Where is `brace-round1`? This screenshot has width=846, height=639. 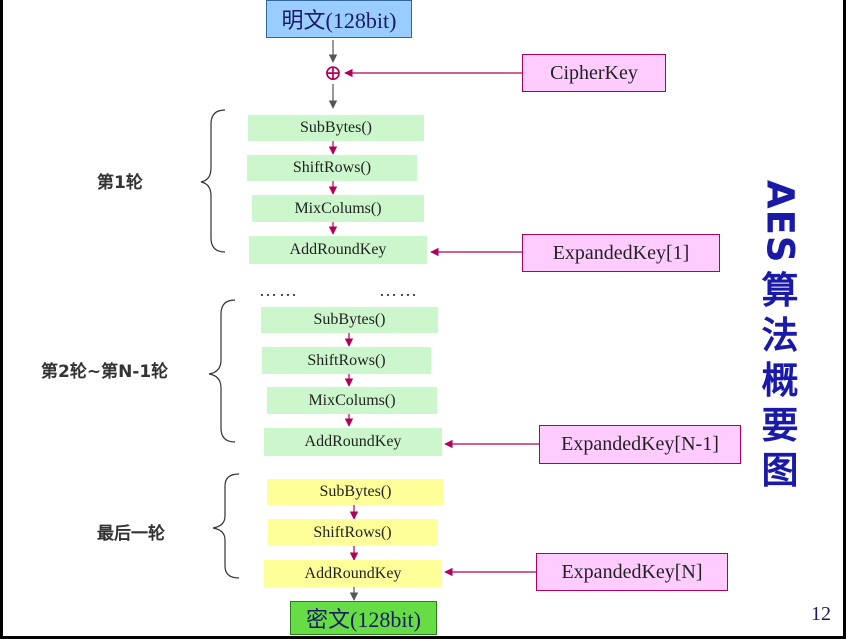 brace-round1 is located at coordinates (213, 181).